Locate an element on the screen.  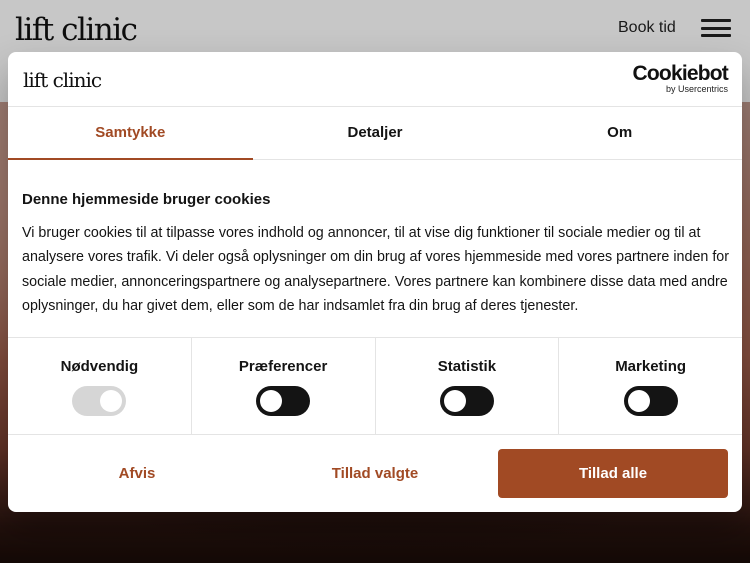
pref-preferences: Præferencer is located at coordinates (284, 386).